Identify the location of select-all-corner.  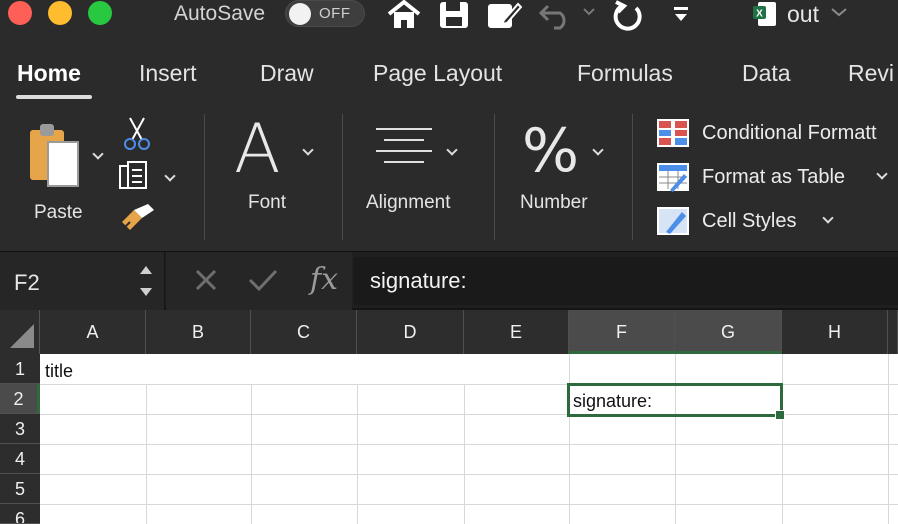
(20, 332).